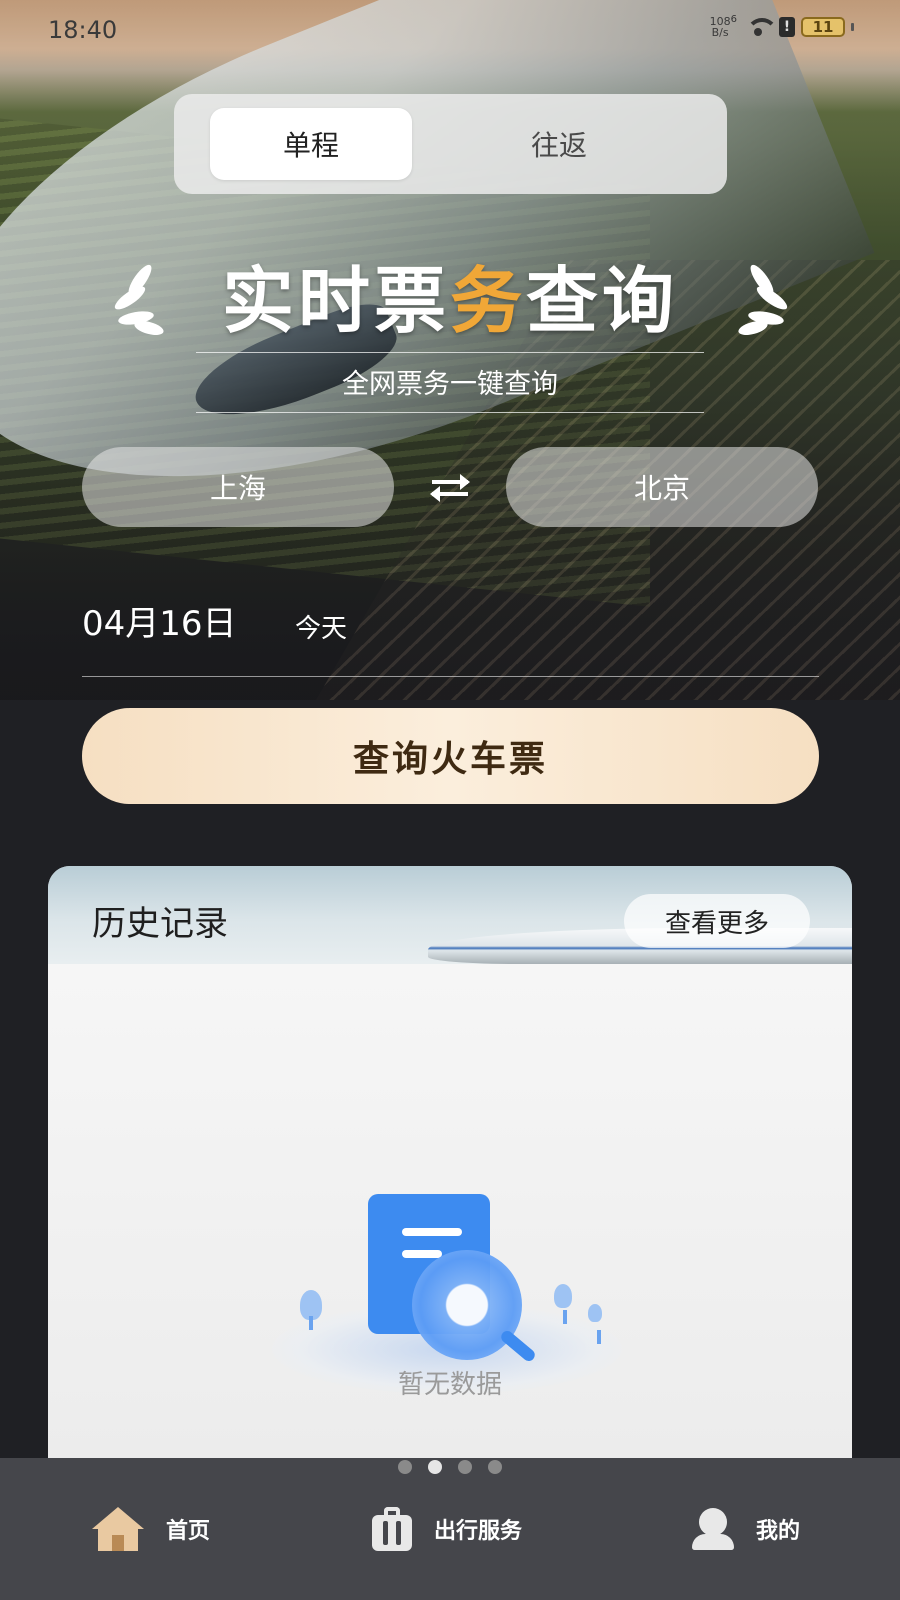 The image size is (900, 1600). What do you see at coordinates (760, 27) in the screenshot?
I see `wifi-icon` at bounding box center [760, 27].